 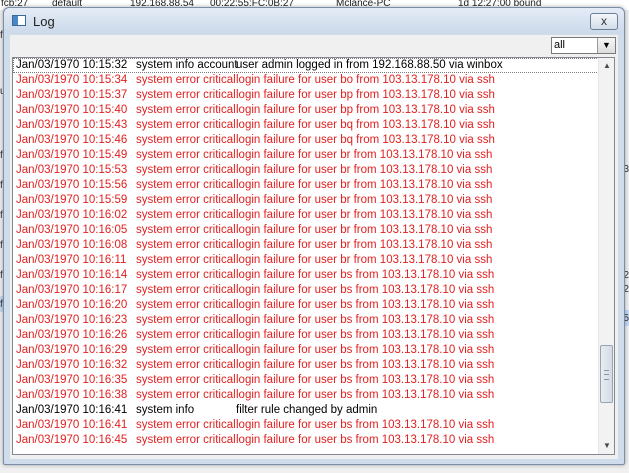 What do you see at coordinates (72, 425) in the screenshot?
I see `log-time: Jan/03/1970 10:16:41` at bounding box center [72, 425].